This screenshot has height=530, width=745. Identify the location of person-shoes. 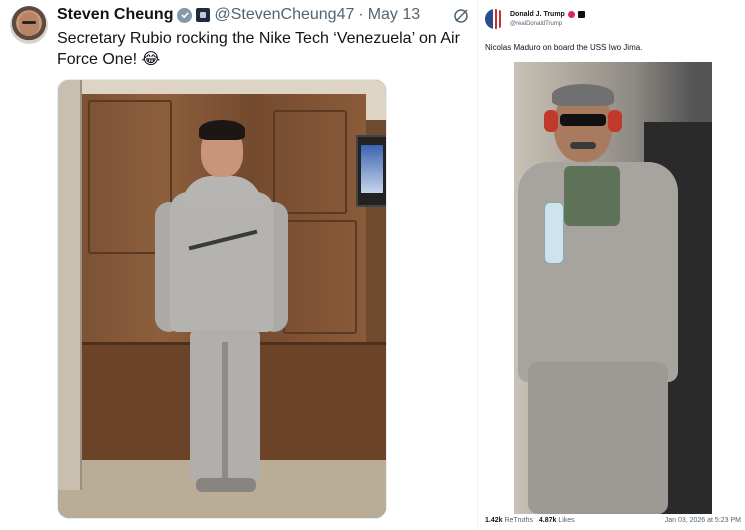
(226, 485).